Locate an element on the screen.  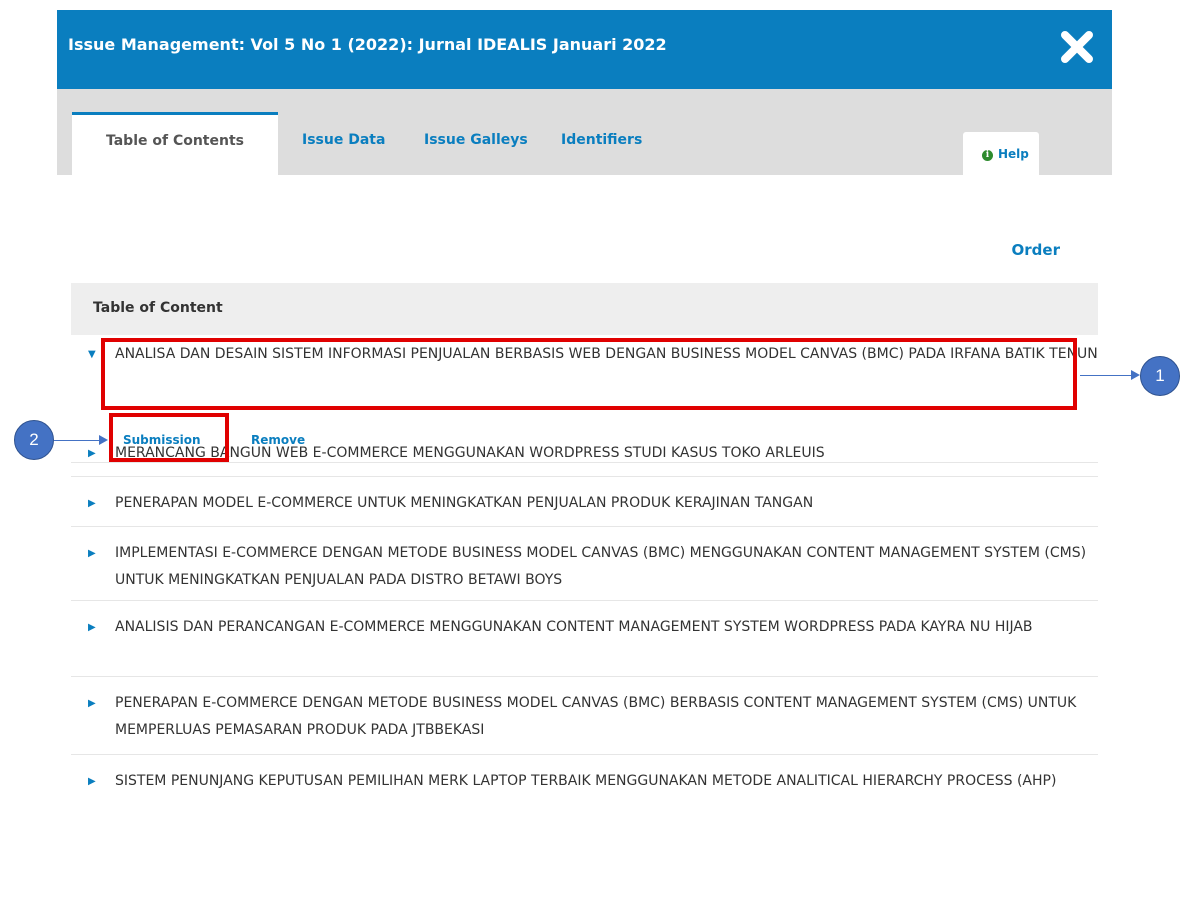
callout-1-arrow-line is located at coordinates (1106, 375).